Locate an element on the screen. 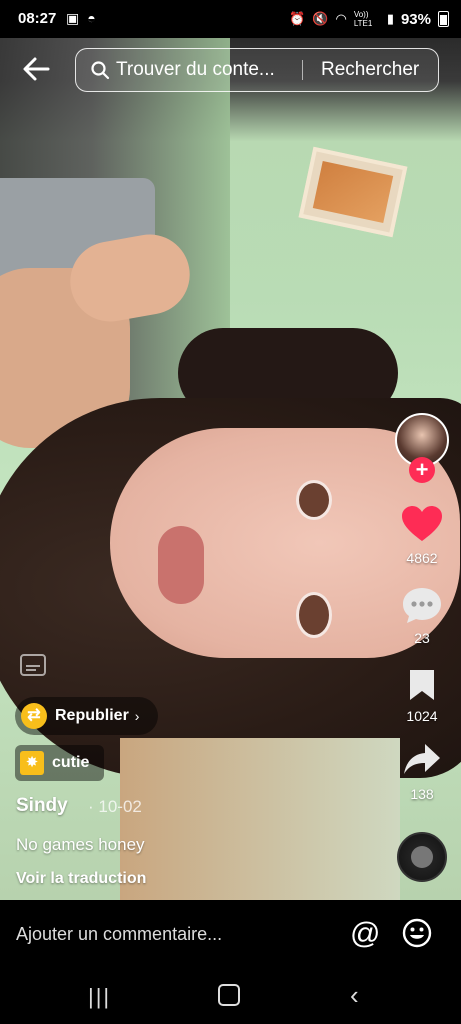  mute-icon: 🔇 is located at coordinates (320, 18).